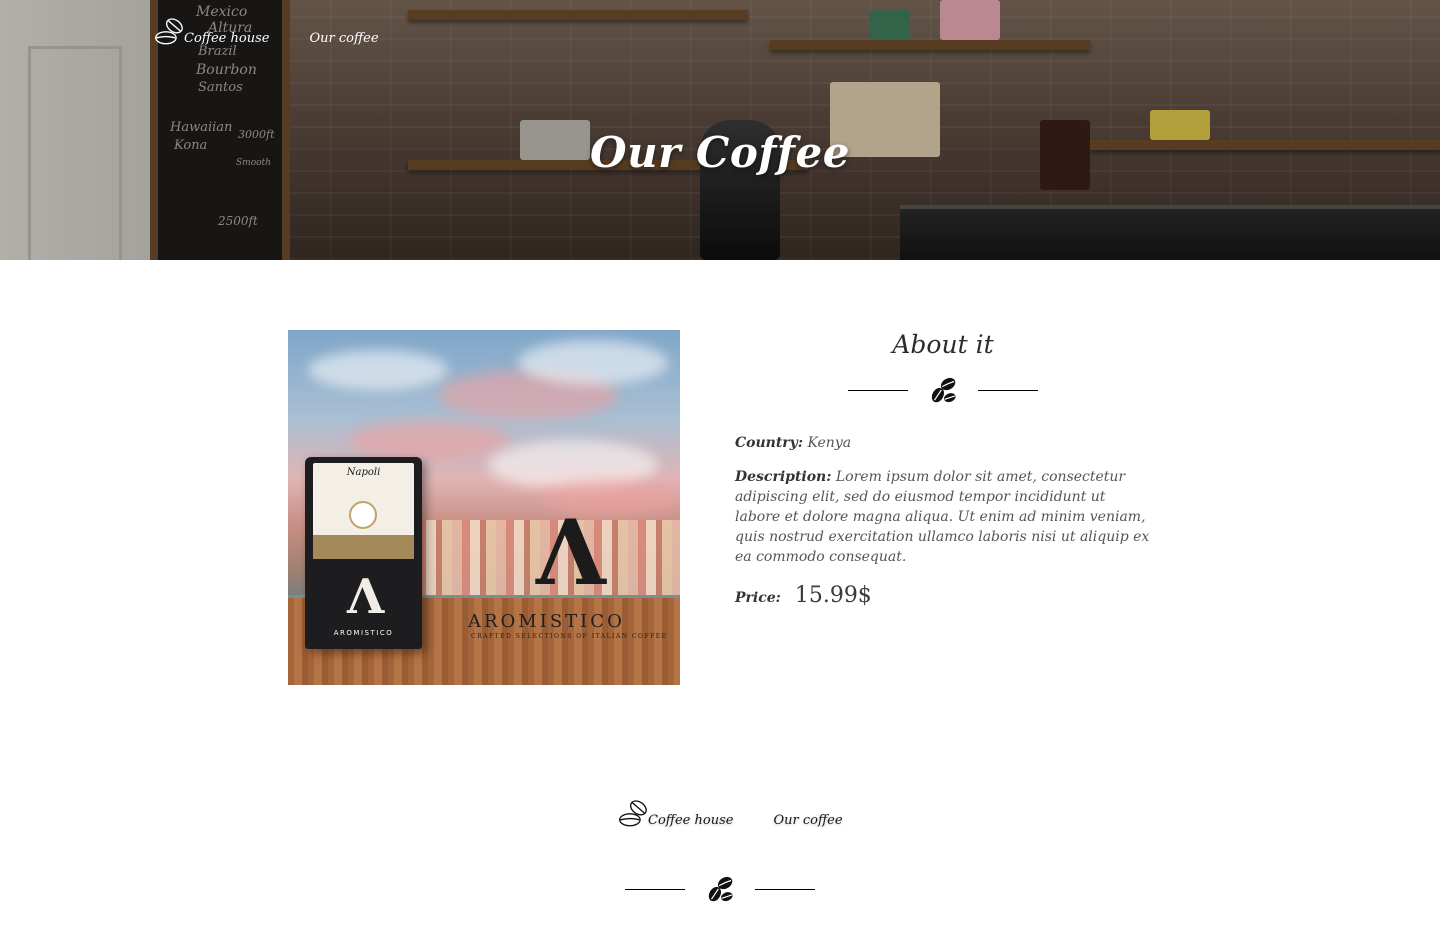  I want to click on bag-brand: AROMISTICO, so click(363, 633).